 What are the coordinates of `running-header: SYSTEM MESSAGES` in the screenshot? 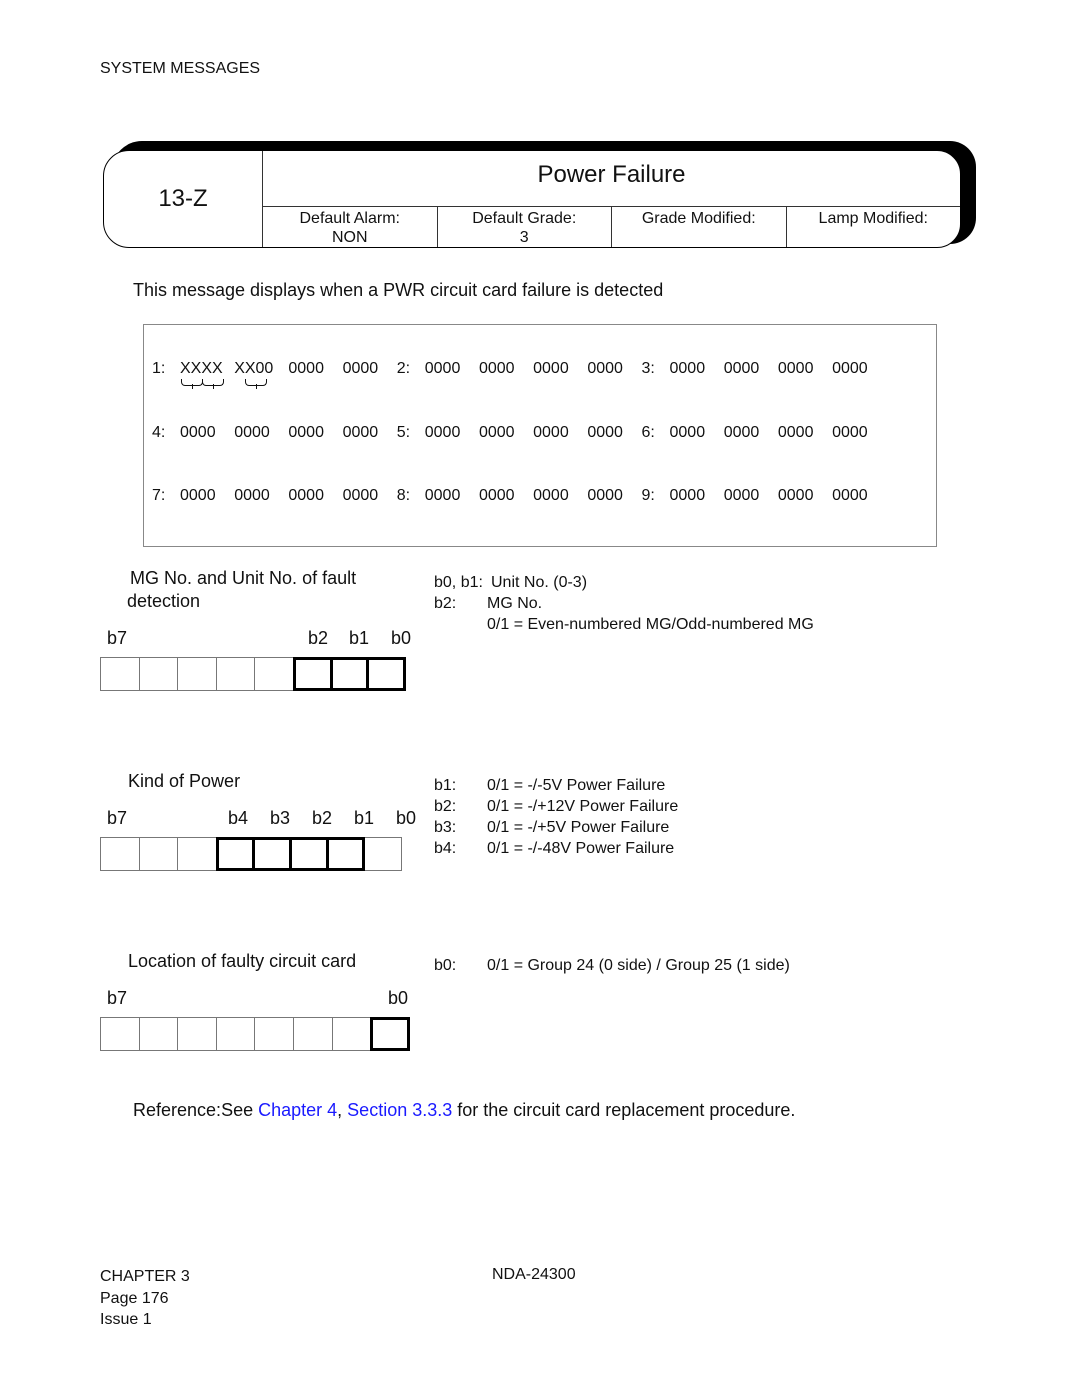 It's located at (180, 68).